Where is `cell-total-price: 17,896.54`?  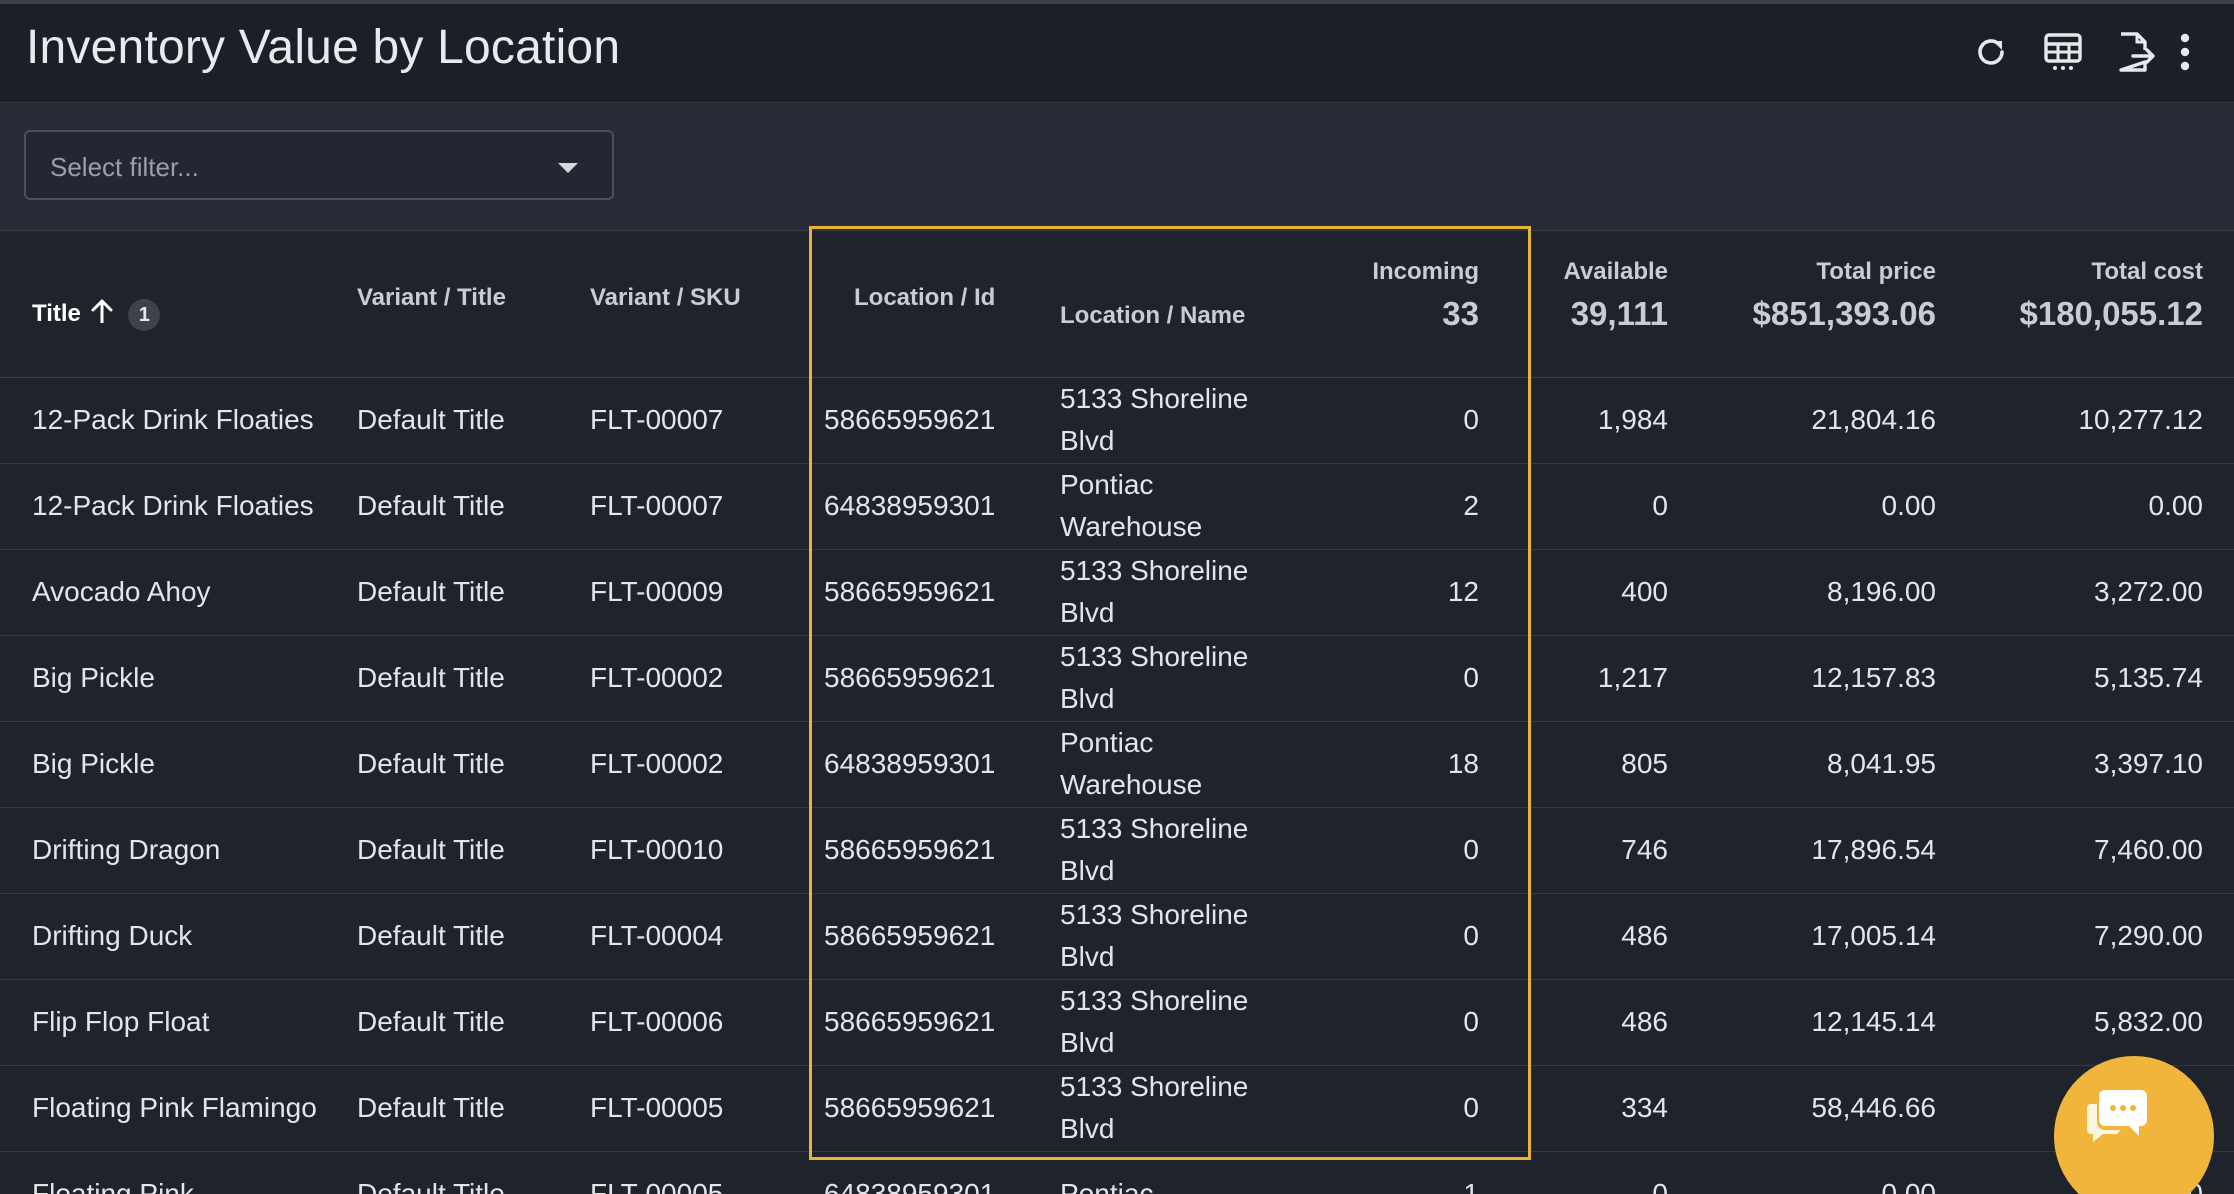 cell-total-price: 17,896.54 is located at coordinates (1873, 849).